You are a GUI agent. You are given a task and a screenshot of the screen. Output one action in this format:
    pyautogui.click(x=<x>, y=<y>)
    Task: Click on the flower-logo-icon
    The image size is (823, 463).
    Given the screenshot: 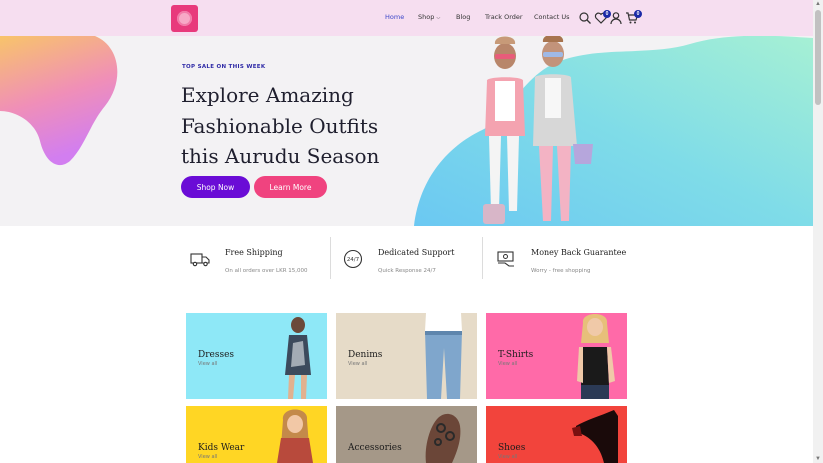 What is the action you would take?
    pyautogui.click(x=184, y=18)
    